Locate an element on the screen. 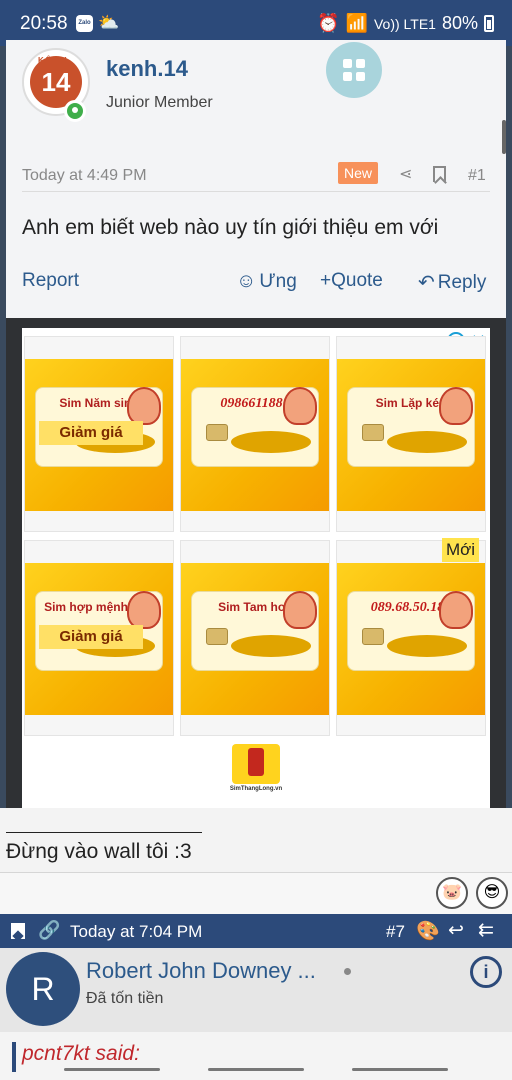  ad-tile: 0986611881 is located at coordinates (255, 434).